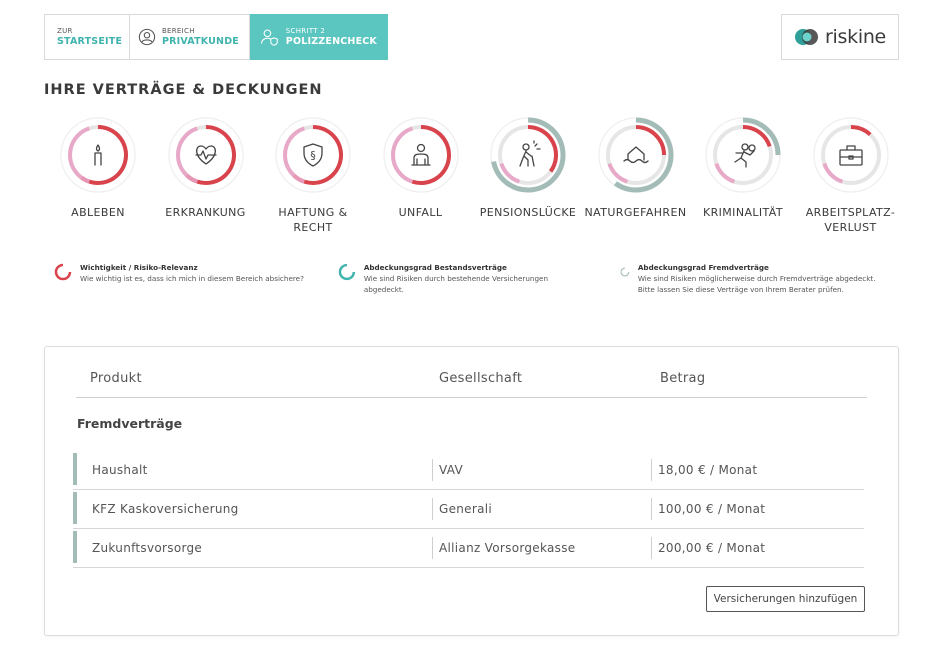  I want to click on category-0: ABLEBEN, so click(98, 167).